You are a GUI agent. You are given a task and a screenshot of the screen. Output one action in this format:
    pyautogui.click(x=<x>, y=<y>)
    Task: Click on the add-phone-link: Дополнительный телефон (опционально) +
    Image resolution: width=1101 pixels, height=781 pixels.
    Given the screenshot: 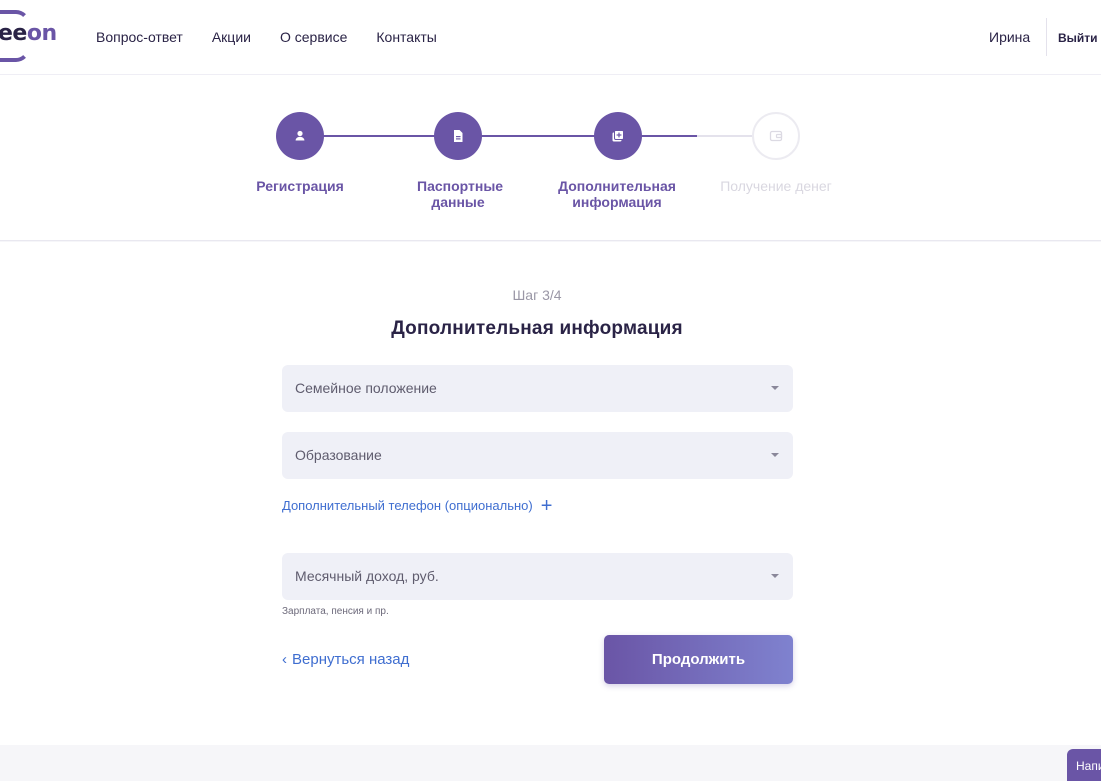 What is the action you would take?
    pyautogui.click(x=417, y=505)
    